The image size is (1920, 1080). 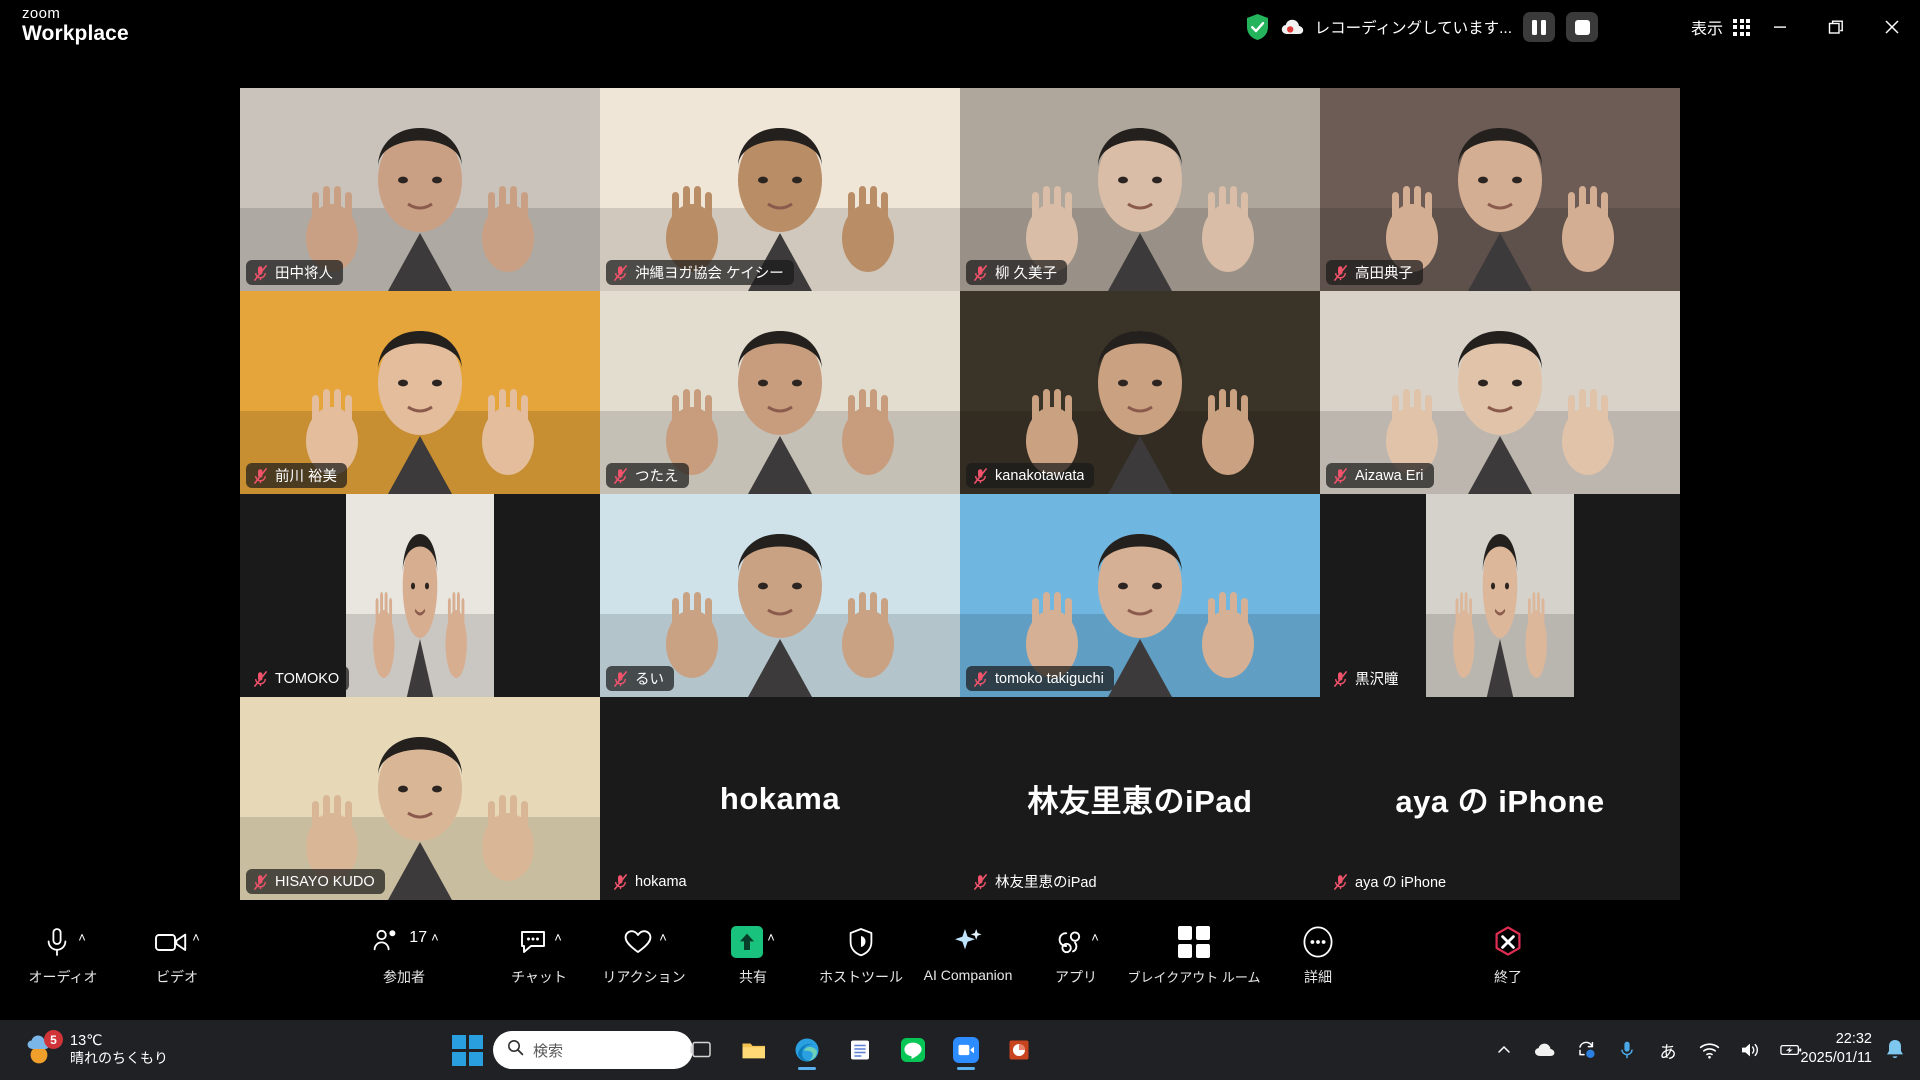 What do you see at coordinates (753, 954) in the screenshot?
I see `toolbar-item-share: ˄ 共有` at bounding box center [753, 954].